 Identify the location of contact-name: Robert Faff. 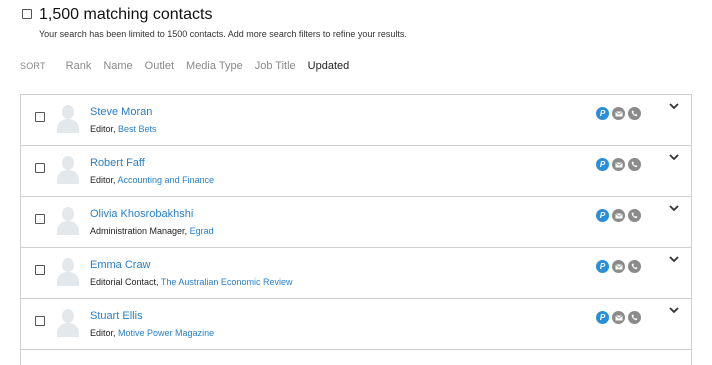
(117, 163).